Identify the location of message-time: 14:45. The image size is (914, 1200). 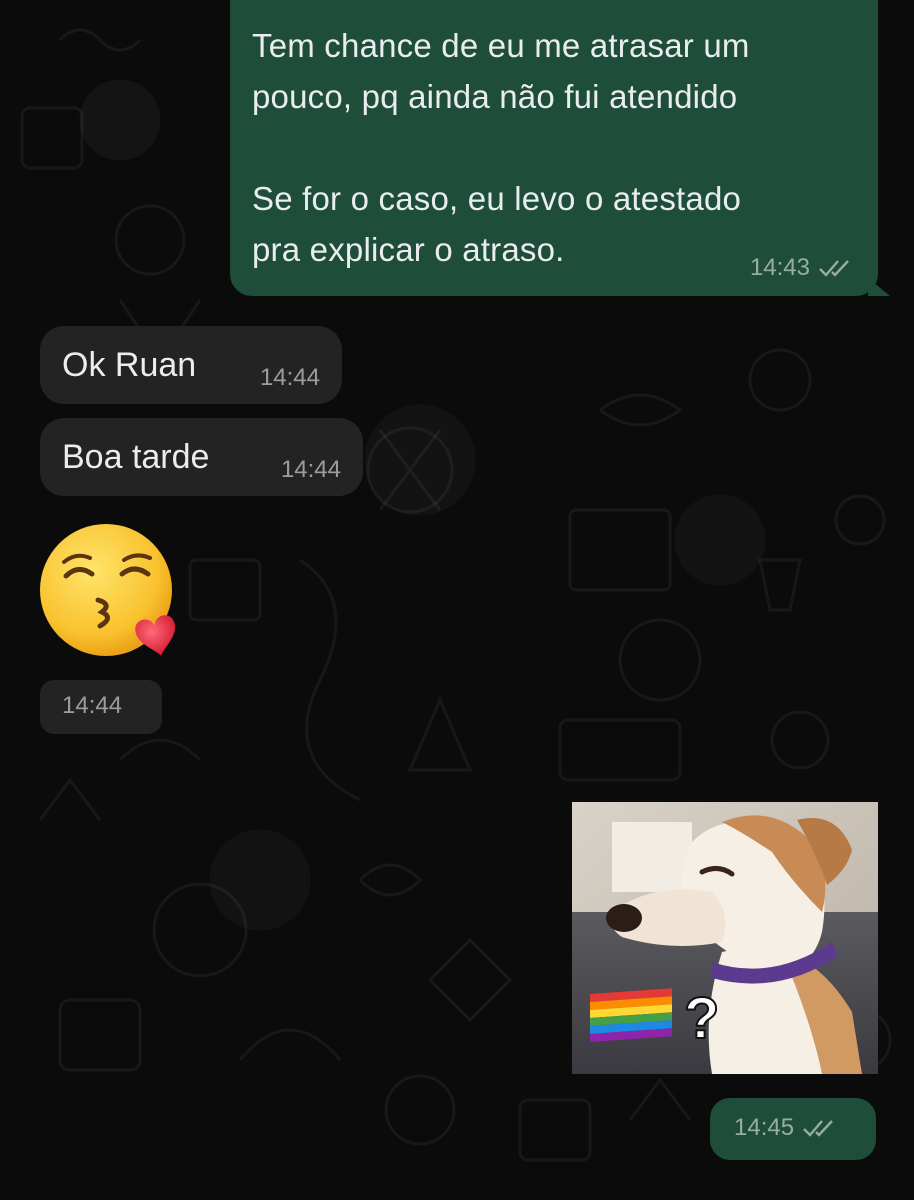
(764, 1127).